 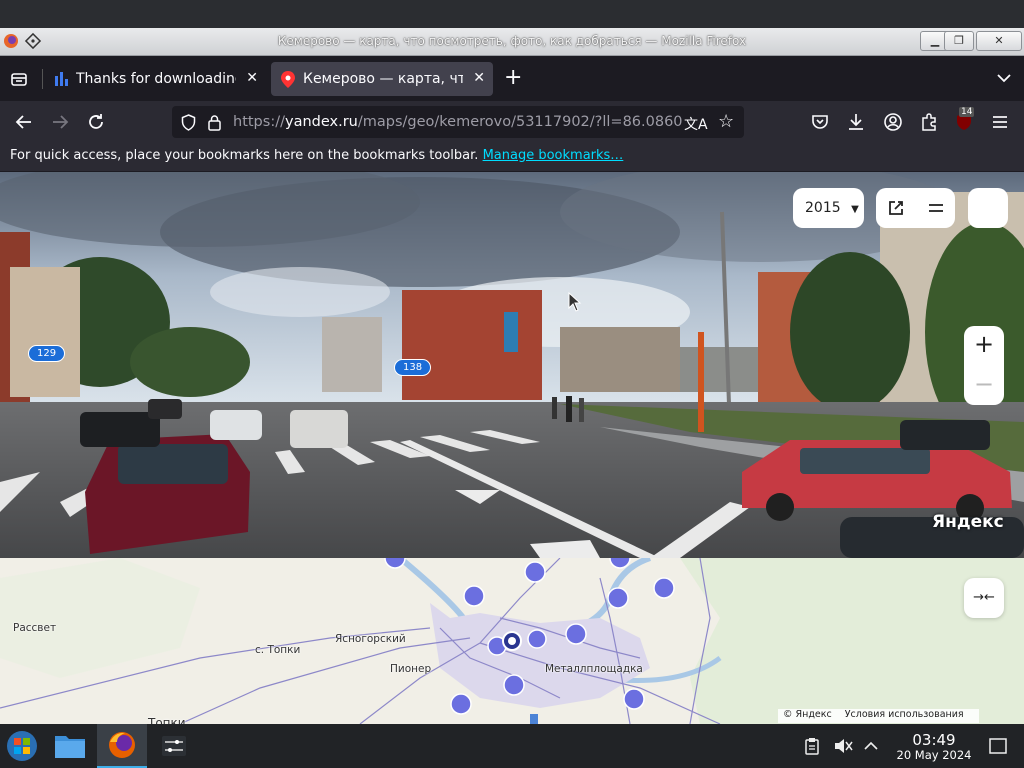 What do you see at coordinates (929, 122) in the screenshot?
I see `extensions-puzzle-icon` at bounding box center [929, 122].